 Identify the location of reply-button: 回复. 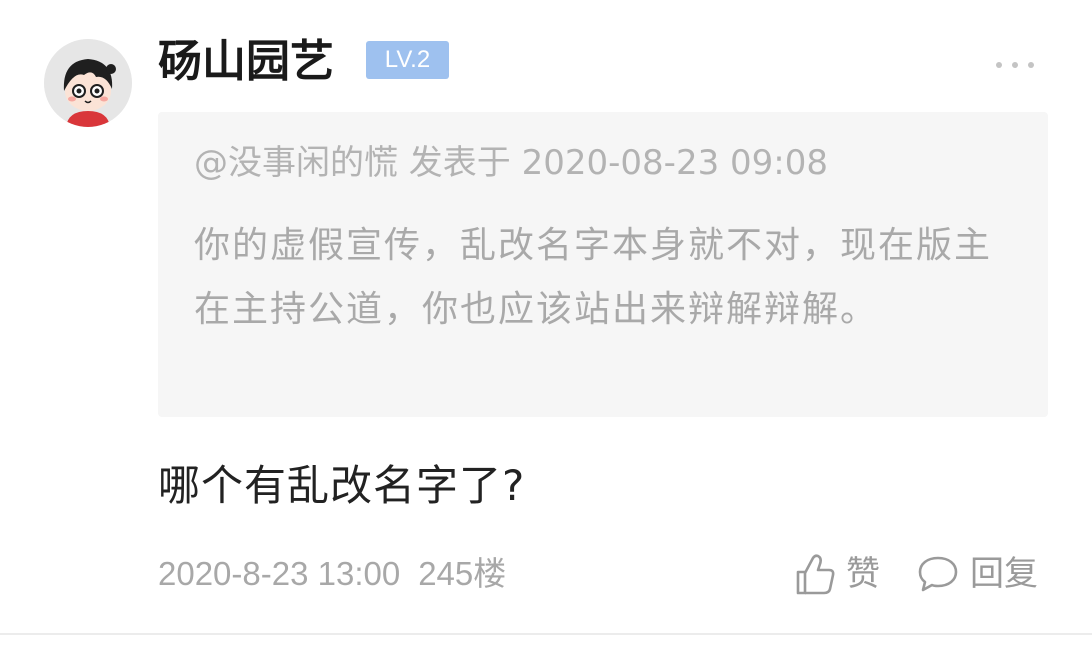
(977, 574).